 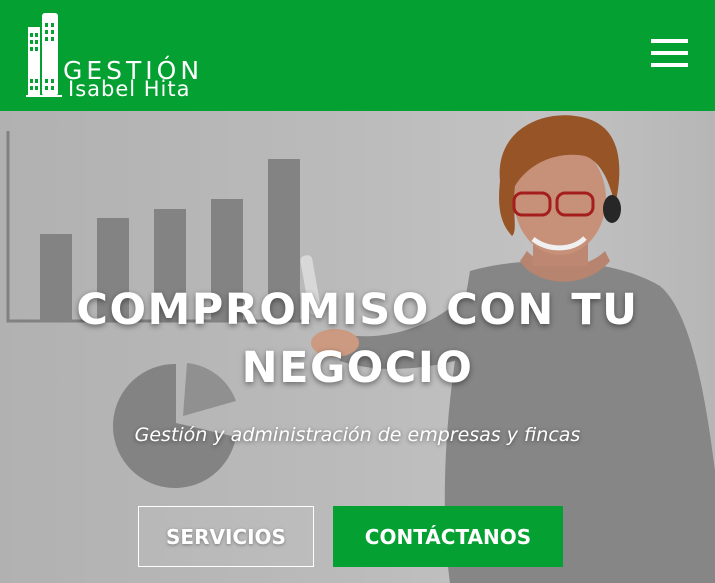 What do you see at coordinates (226, 536) in the screenshot?
I see `services-button: SERVICIOS` at bounding box center [226, 536].